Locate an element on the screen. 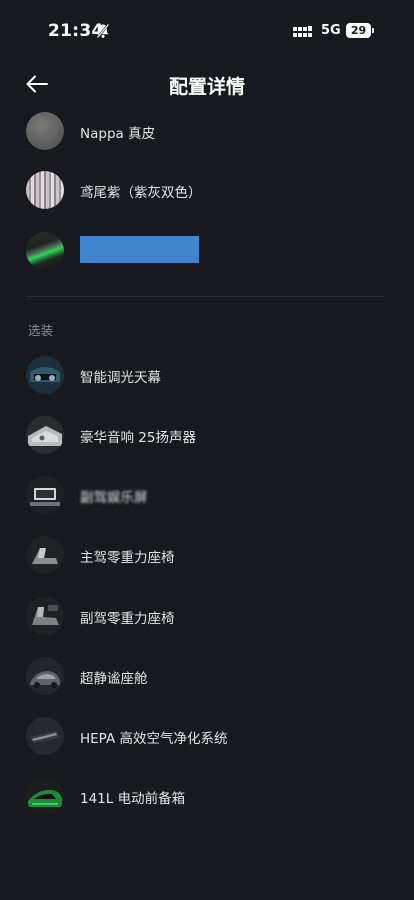 The width and height of the screenshot is (414, 900). section-title-options: 选装 is located at coordinates (41, 330).